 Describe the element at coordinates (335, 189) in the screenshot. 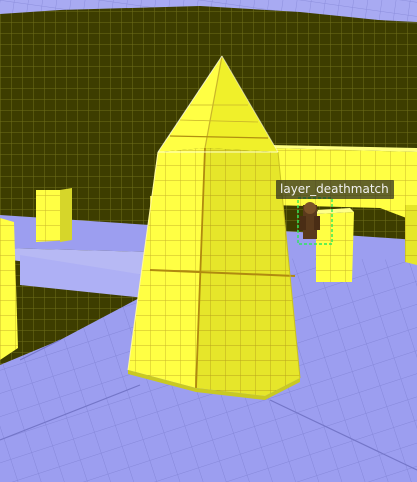

I see `entity-name-label: layer_deathmatch` at that location.